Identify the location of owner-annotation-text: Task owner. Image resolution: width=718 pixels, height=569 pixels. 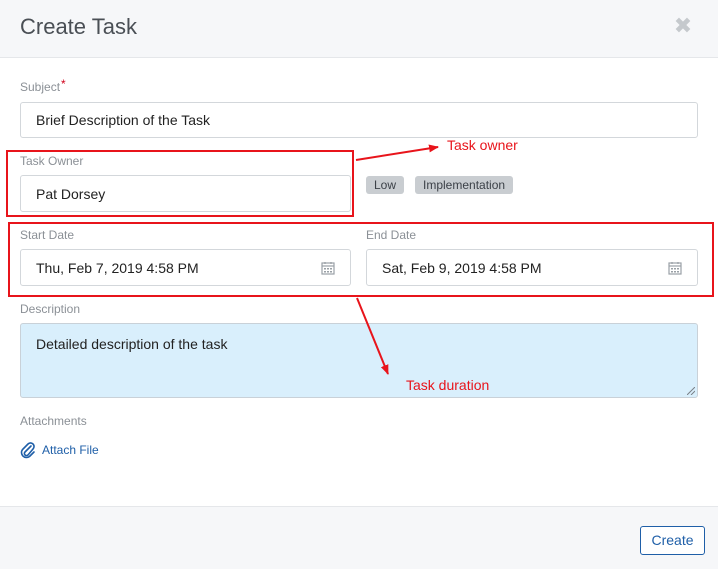
(482, 145).